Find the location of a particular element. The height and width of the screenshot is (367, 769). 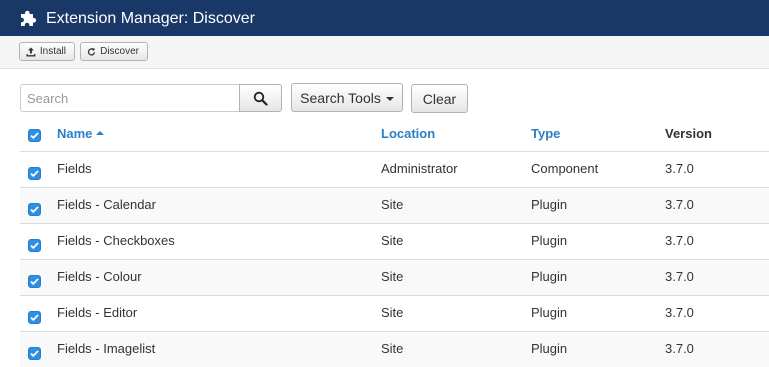

clear-label: Clear is located at coordinates (439, 98).